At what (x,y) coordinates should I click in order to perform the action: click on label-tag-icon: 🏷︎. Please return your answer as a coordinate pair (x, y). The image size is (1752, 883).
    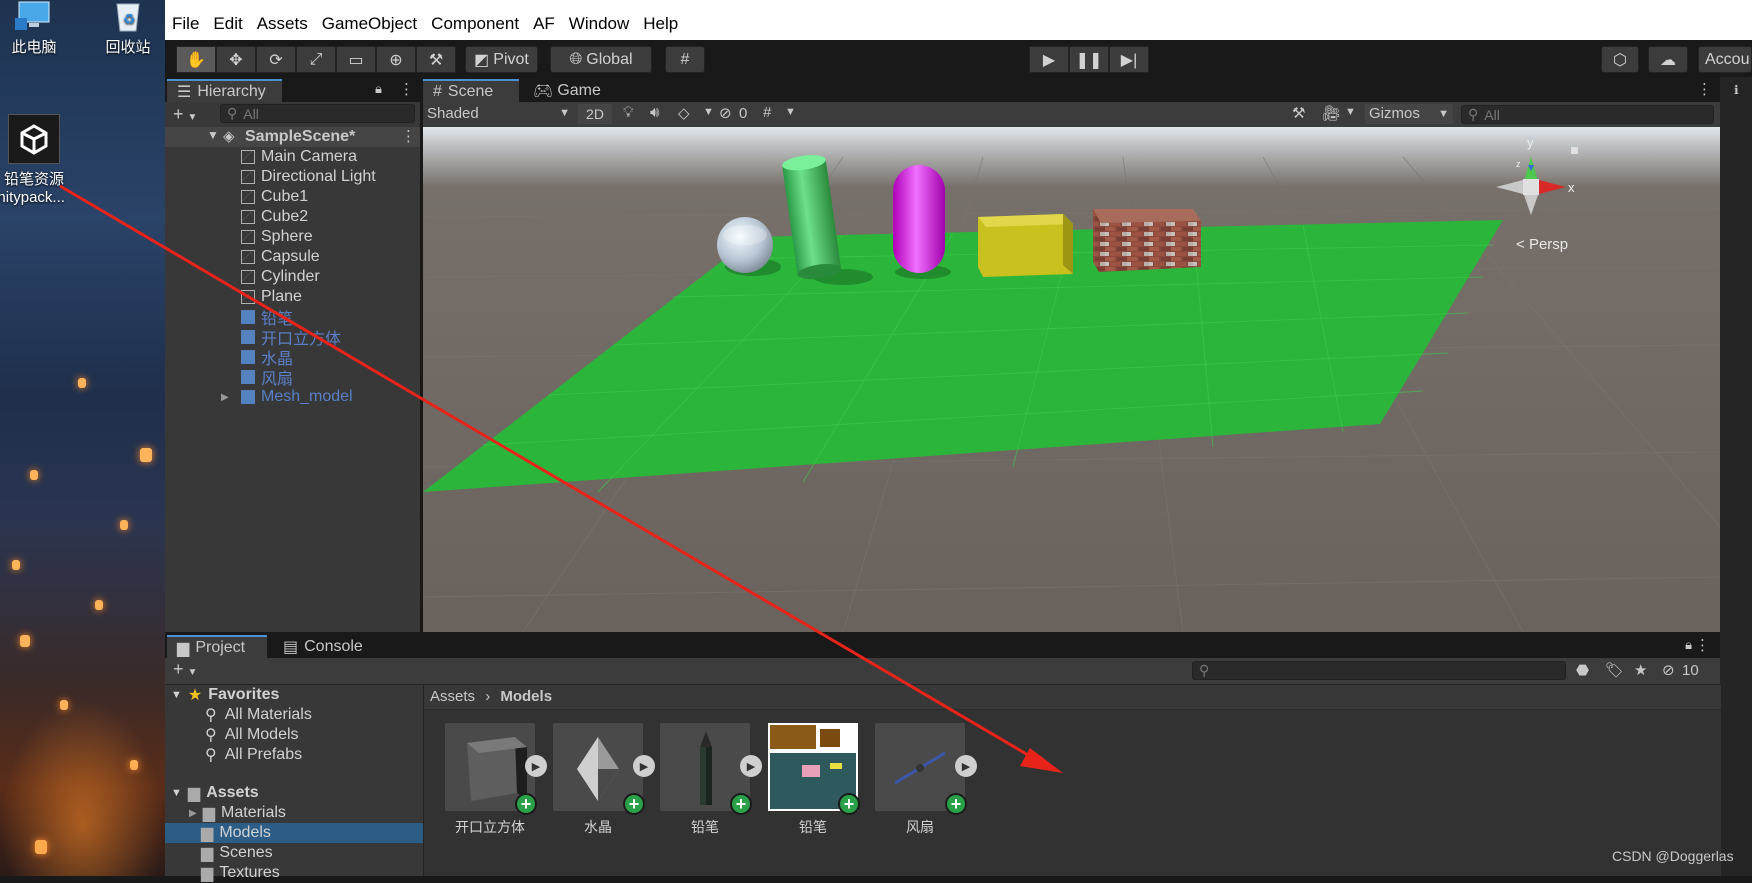
    Looking at the image, I should click on (1614, 670).